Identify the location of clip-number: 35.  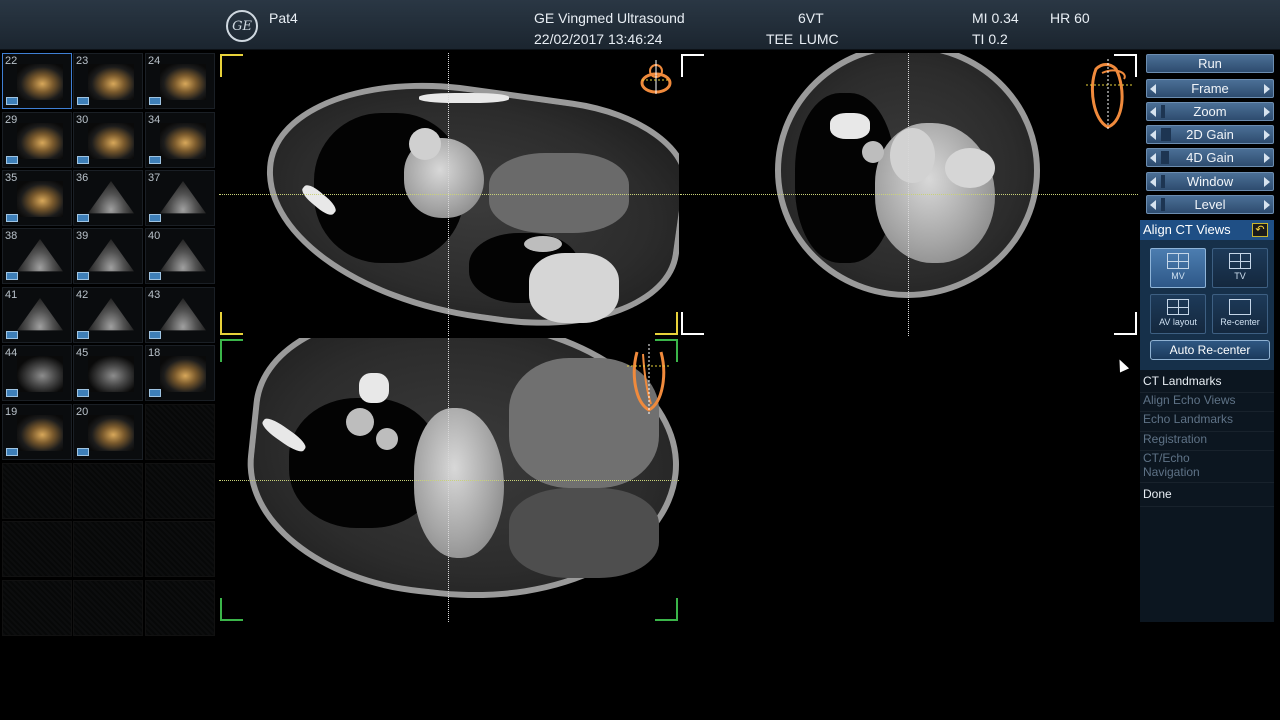
(11, 178).